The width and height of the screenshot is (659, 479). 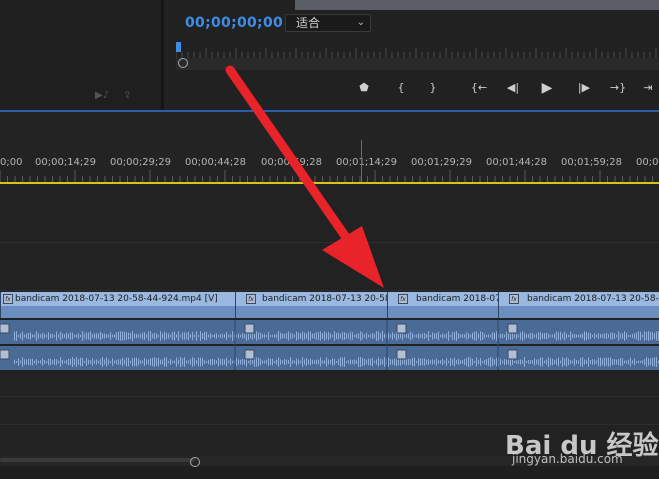 What do you see at coordinates (304, 176) in the screenshot?
I see `red-annotation-arrow` at bounding box center [304, 176].